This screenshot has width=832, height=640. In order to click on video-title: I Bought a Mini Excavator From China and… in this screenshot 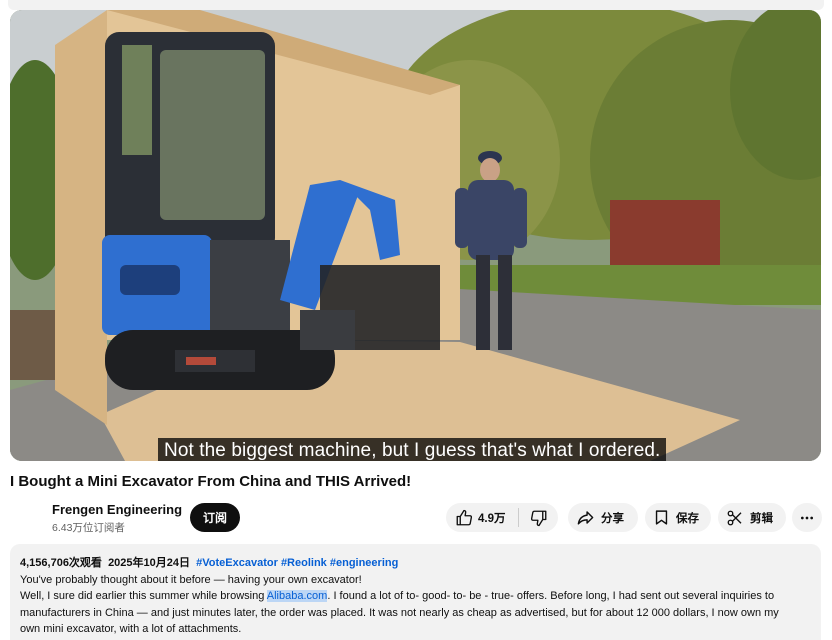, I will do `click(211, 481)`.